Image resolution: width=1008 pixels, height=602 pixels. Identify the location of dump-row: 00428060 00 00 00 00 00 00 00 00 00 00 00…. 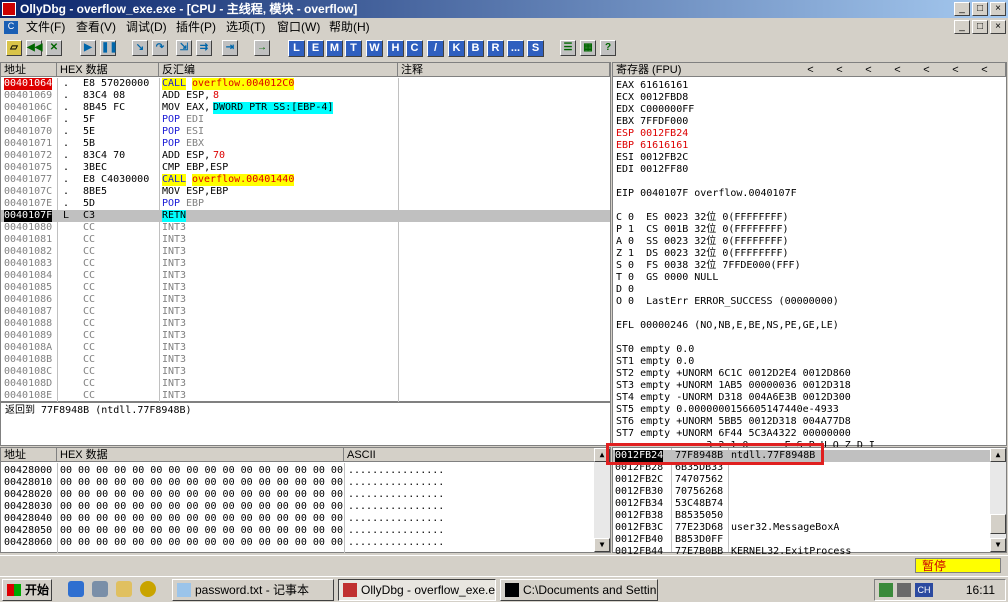
(298, 543).